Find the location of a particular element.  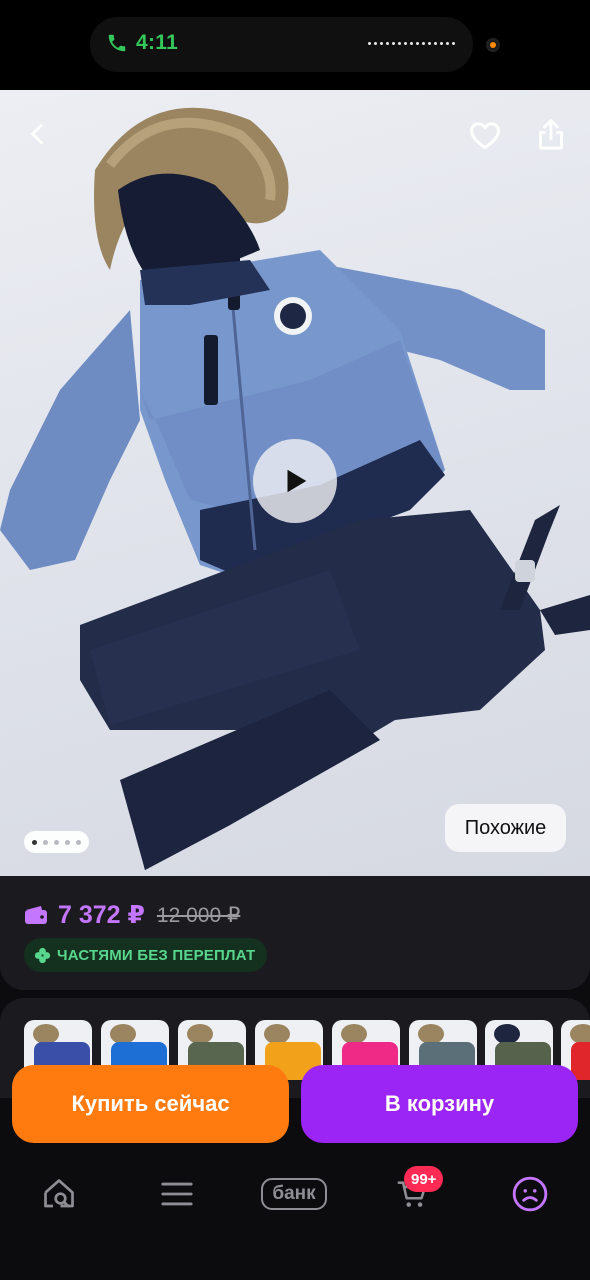

play-icon is located at coordinates (297, 481).